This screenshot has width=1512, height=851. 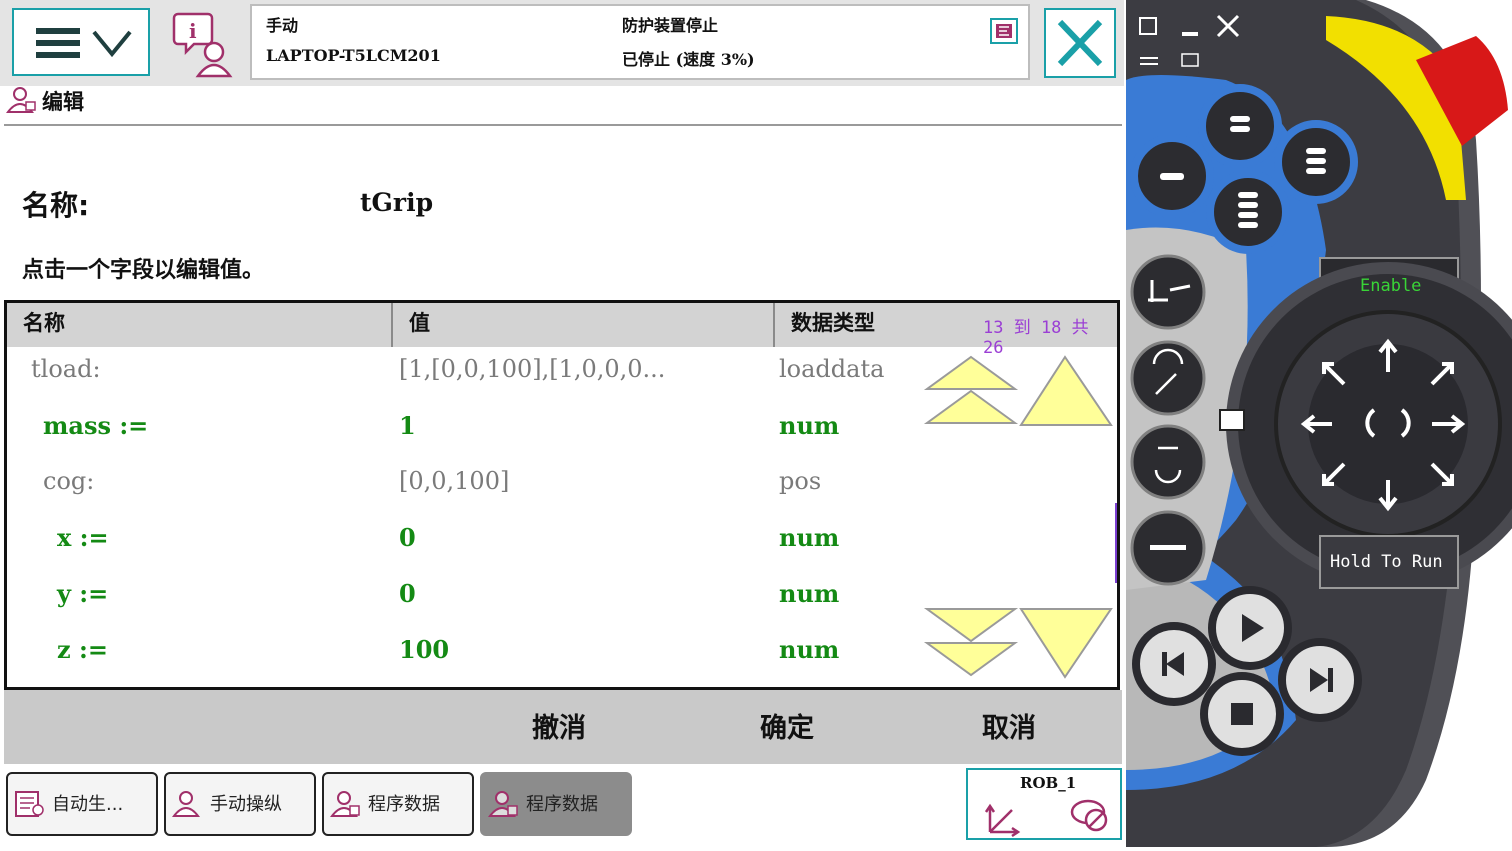 I want to click on table-row: cog: [0,0,100] pos, so click(x=562, y=487).